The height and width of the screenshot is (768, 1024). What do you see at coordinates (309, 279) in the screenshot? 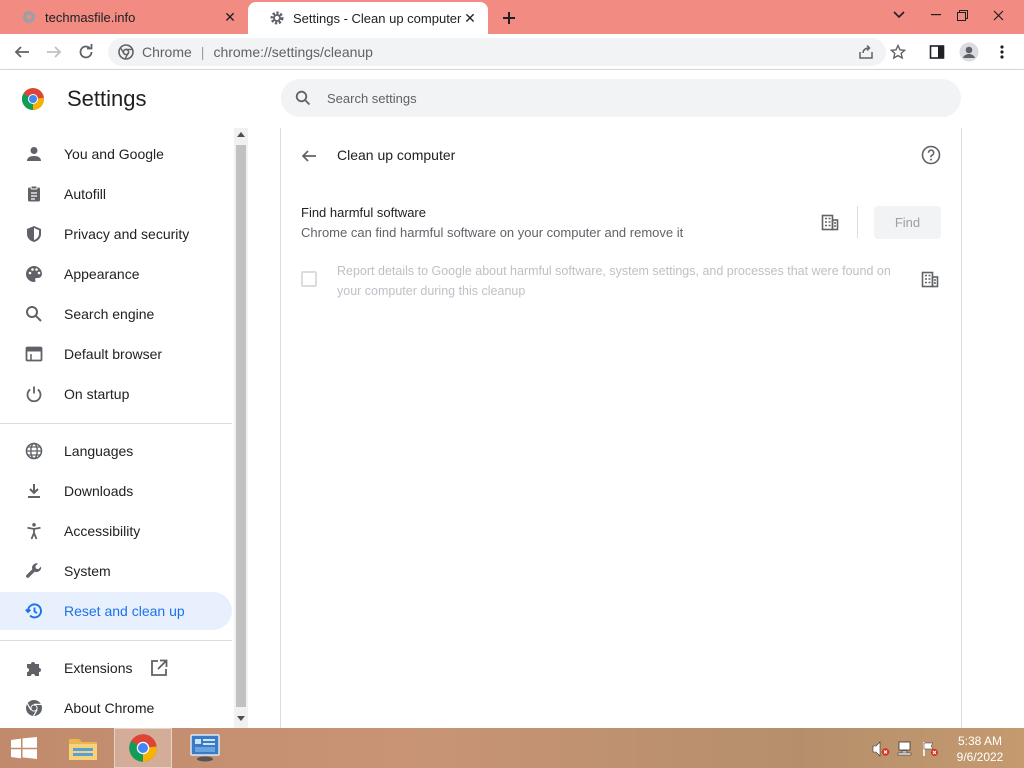
I see `report-details-checkbox` at bounding box center [309, 279].